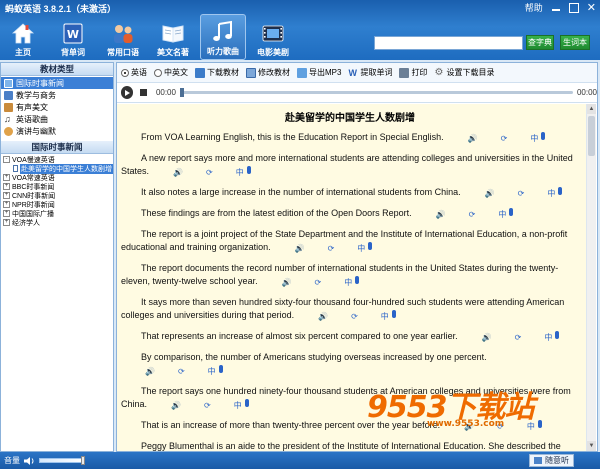 This screenshot has width=600, height=469. What do you see at coordinates (173, 37) in the screenshot?
I see `toolbar-classics-button: 美文名著` at bounding box center [173, 37].